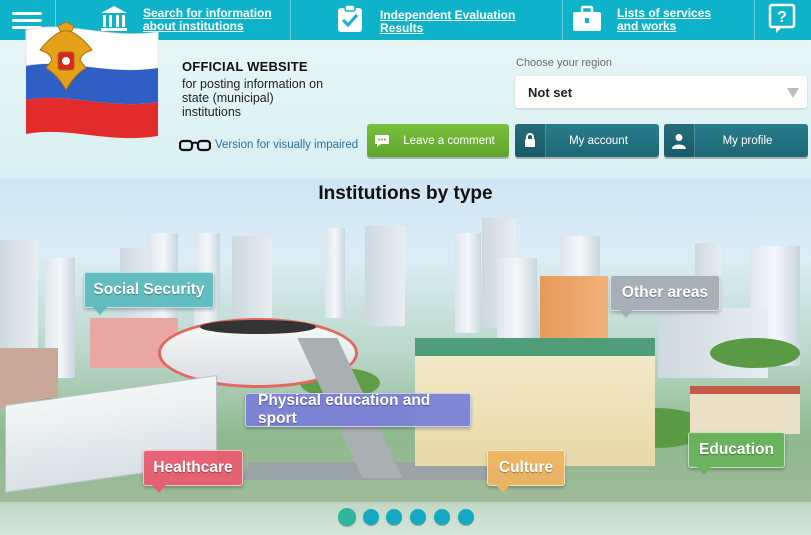 This screenshot has height=535, width=811. What do you see at coordinates (550, 92) in the screenshot?
I see `region-value: Not set` at bounding box center [550, 92].